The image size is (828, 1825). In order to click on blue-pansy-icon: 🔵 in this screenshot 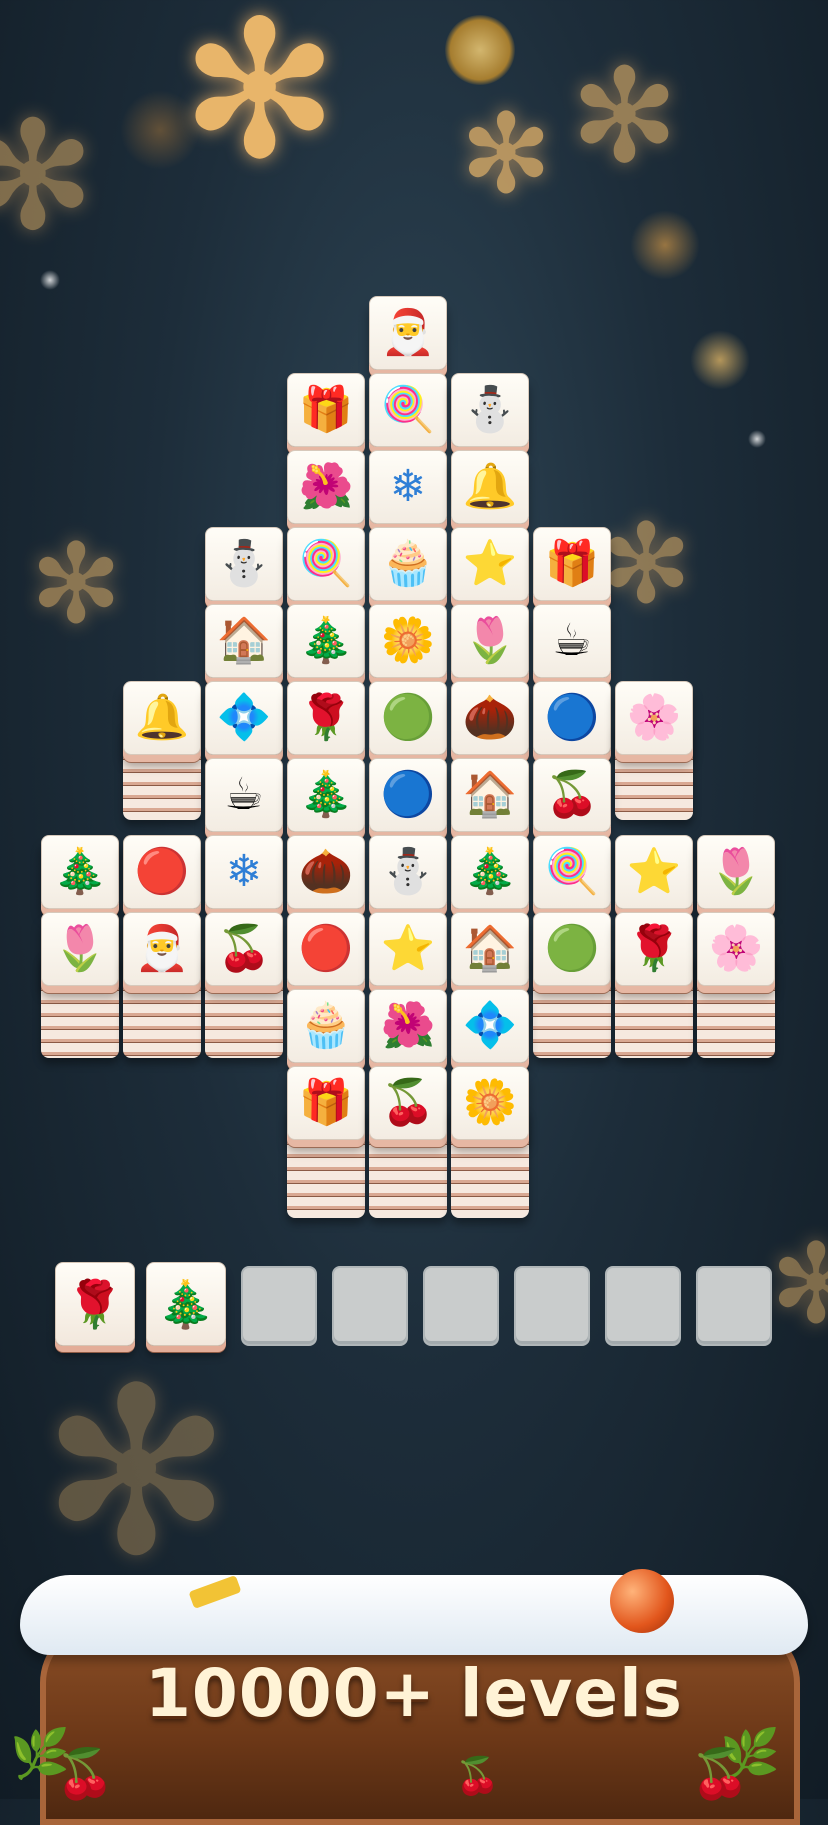, I will do `click(572, 717)`.